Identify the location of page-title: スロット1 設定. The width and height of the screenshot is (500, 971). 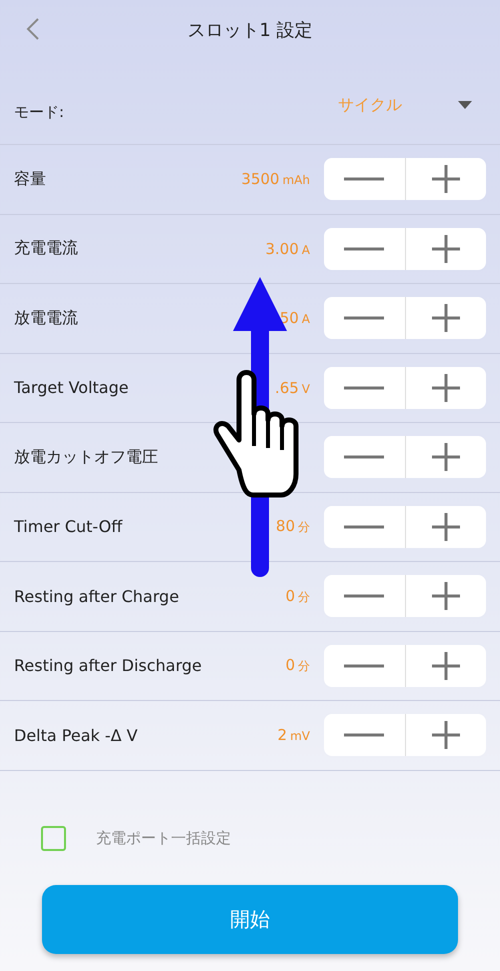
(250, 30).